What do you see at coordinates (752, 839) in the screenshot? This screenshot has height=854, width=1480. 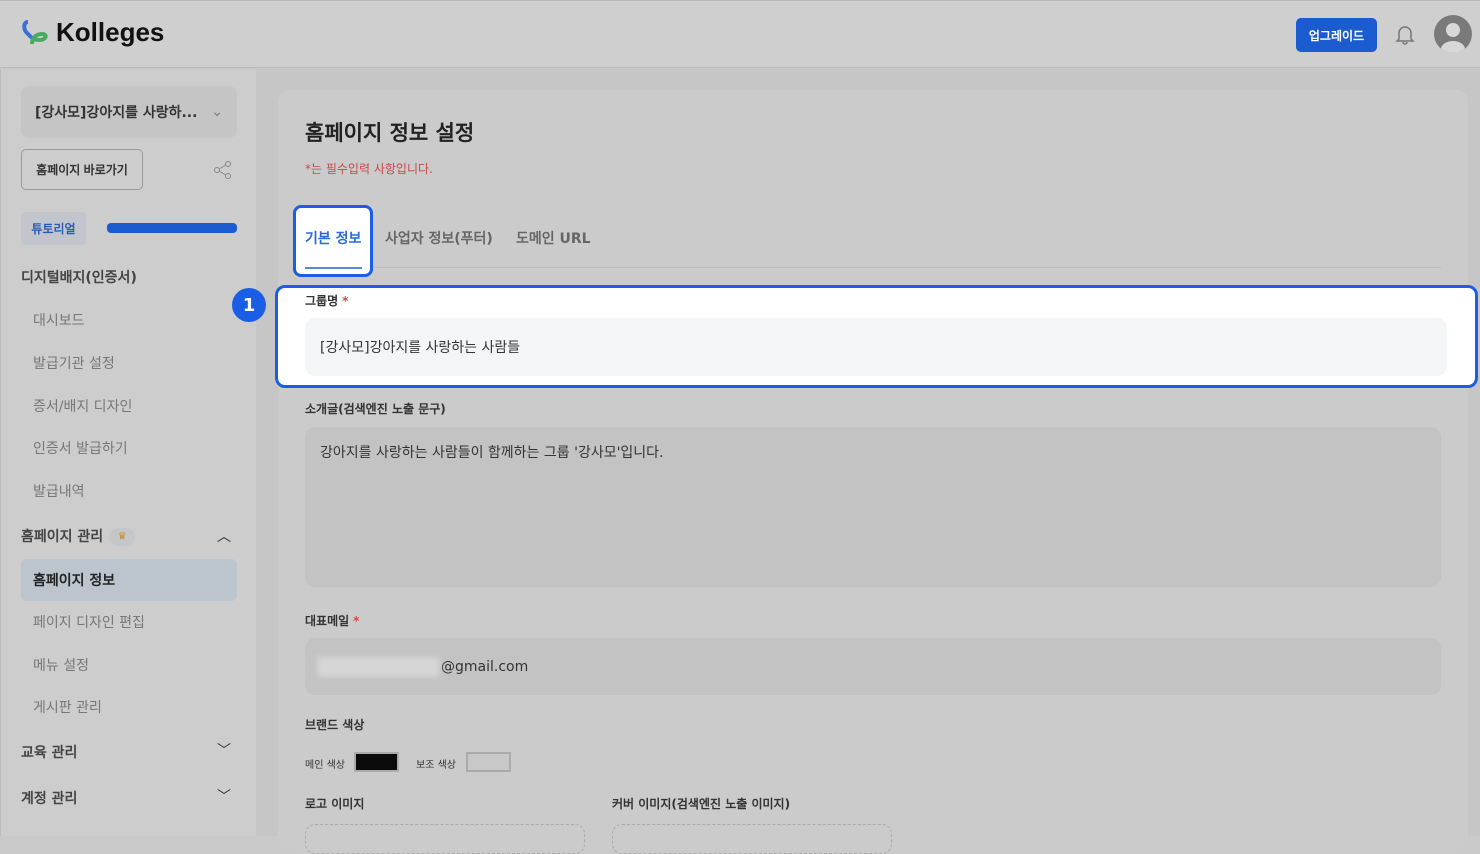 I see `cover-upload-area` at bounding box center [752, 839].